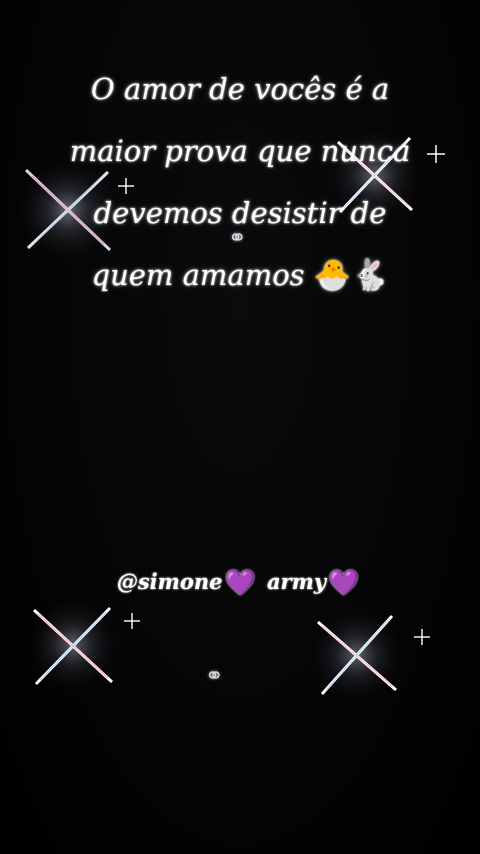  What do you see at coordinates (240, 151) in the screenshot?
I see `quote-line: maior prova que nunca` at bounding box center [240, 151].